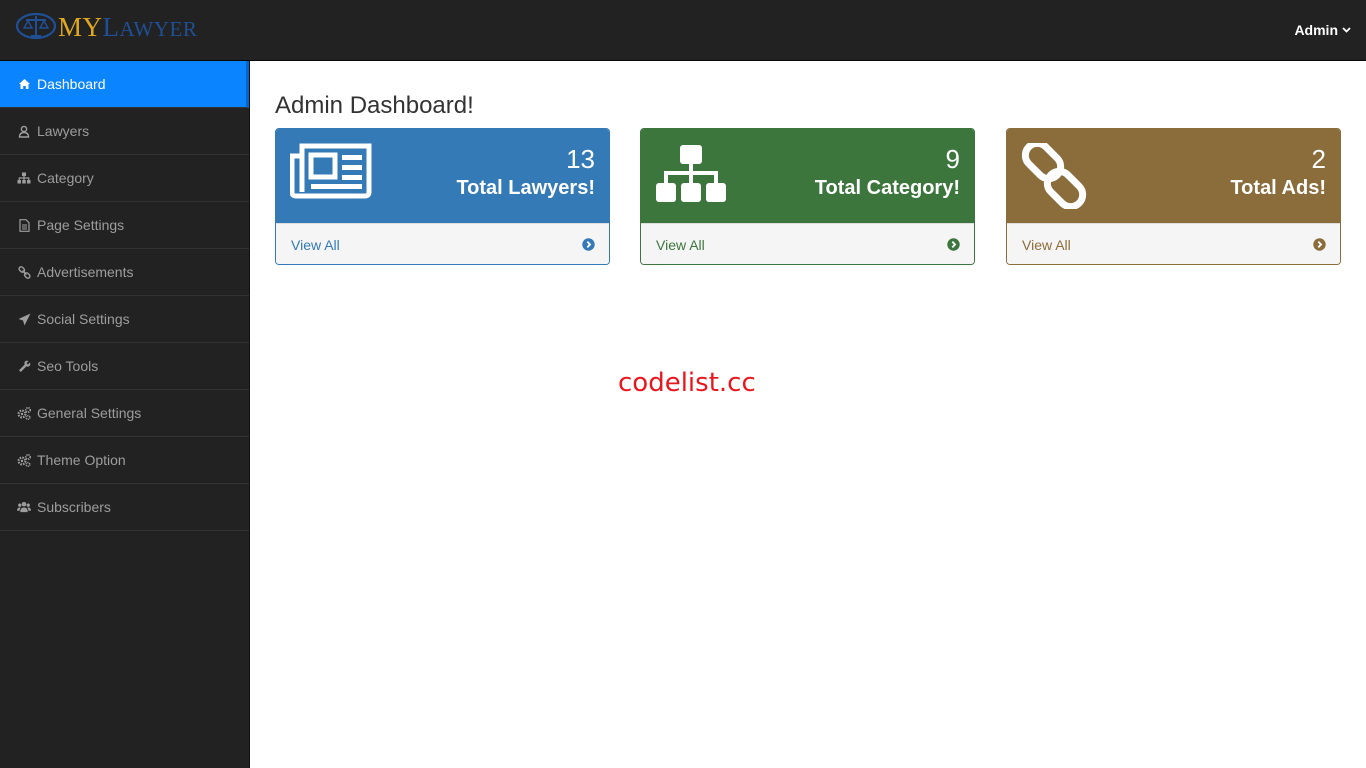 Image resolution: width=1366 pixels, height=768 pixels. What do you see at coordinates (24, 272) in the screenshot?
I see `link-icon` at bounding box center [24, 272].